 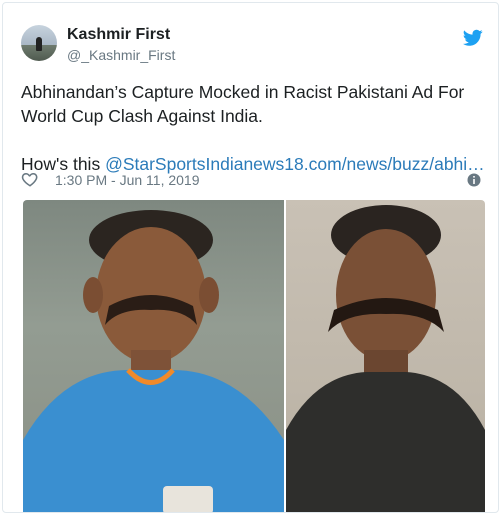 What do you see at coordinates (474, 180) in the screenshot?
I see `info-icon` at bounding box center [474, 180].